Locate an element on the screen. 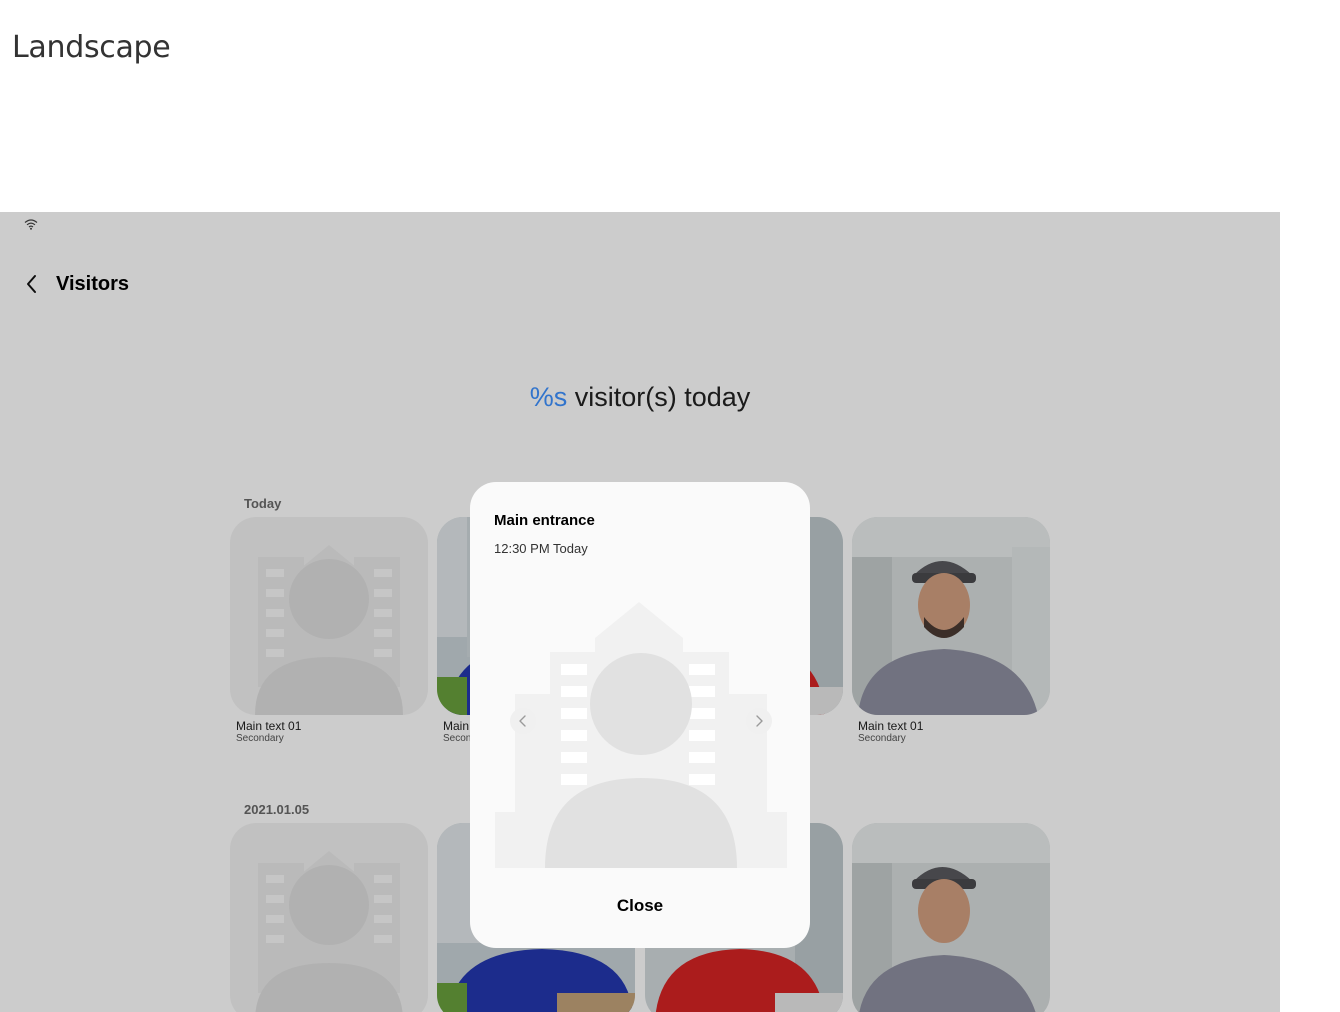 The height and width of the screenshot is (1012, 1340). chevron-left-icon is located at coordinates (522, 721).